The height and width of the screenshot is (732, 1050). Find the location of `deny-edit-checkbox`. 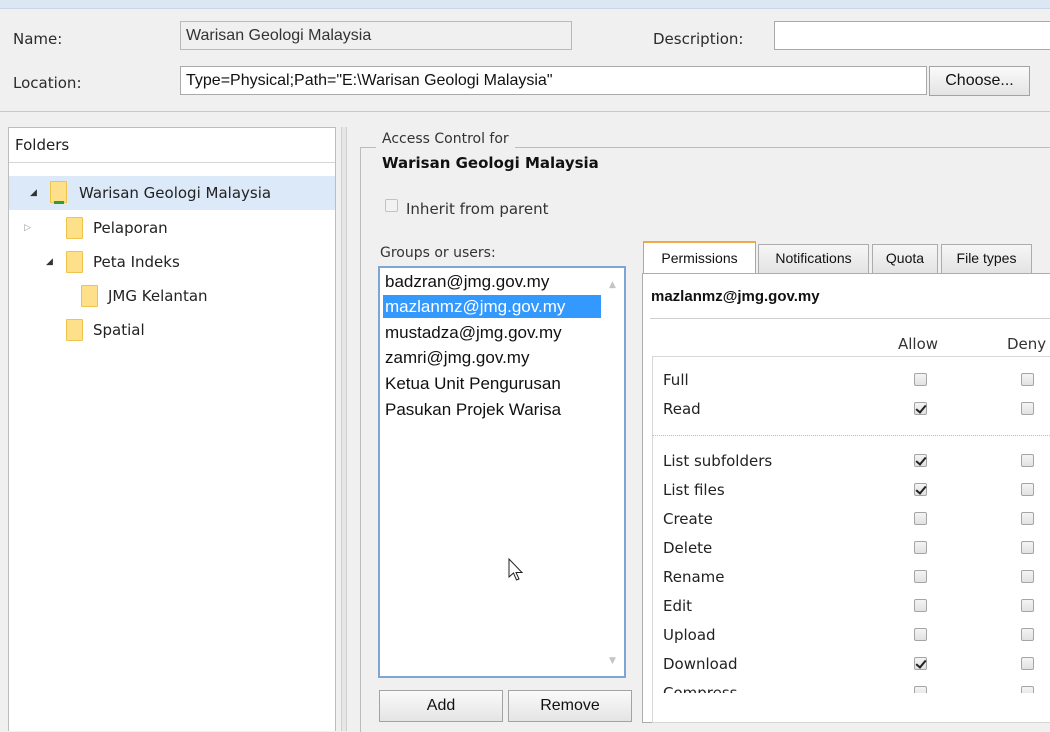

deny-edit-checkbox is located at coordinates (1027, 605).